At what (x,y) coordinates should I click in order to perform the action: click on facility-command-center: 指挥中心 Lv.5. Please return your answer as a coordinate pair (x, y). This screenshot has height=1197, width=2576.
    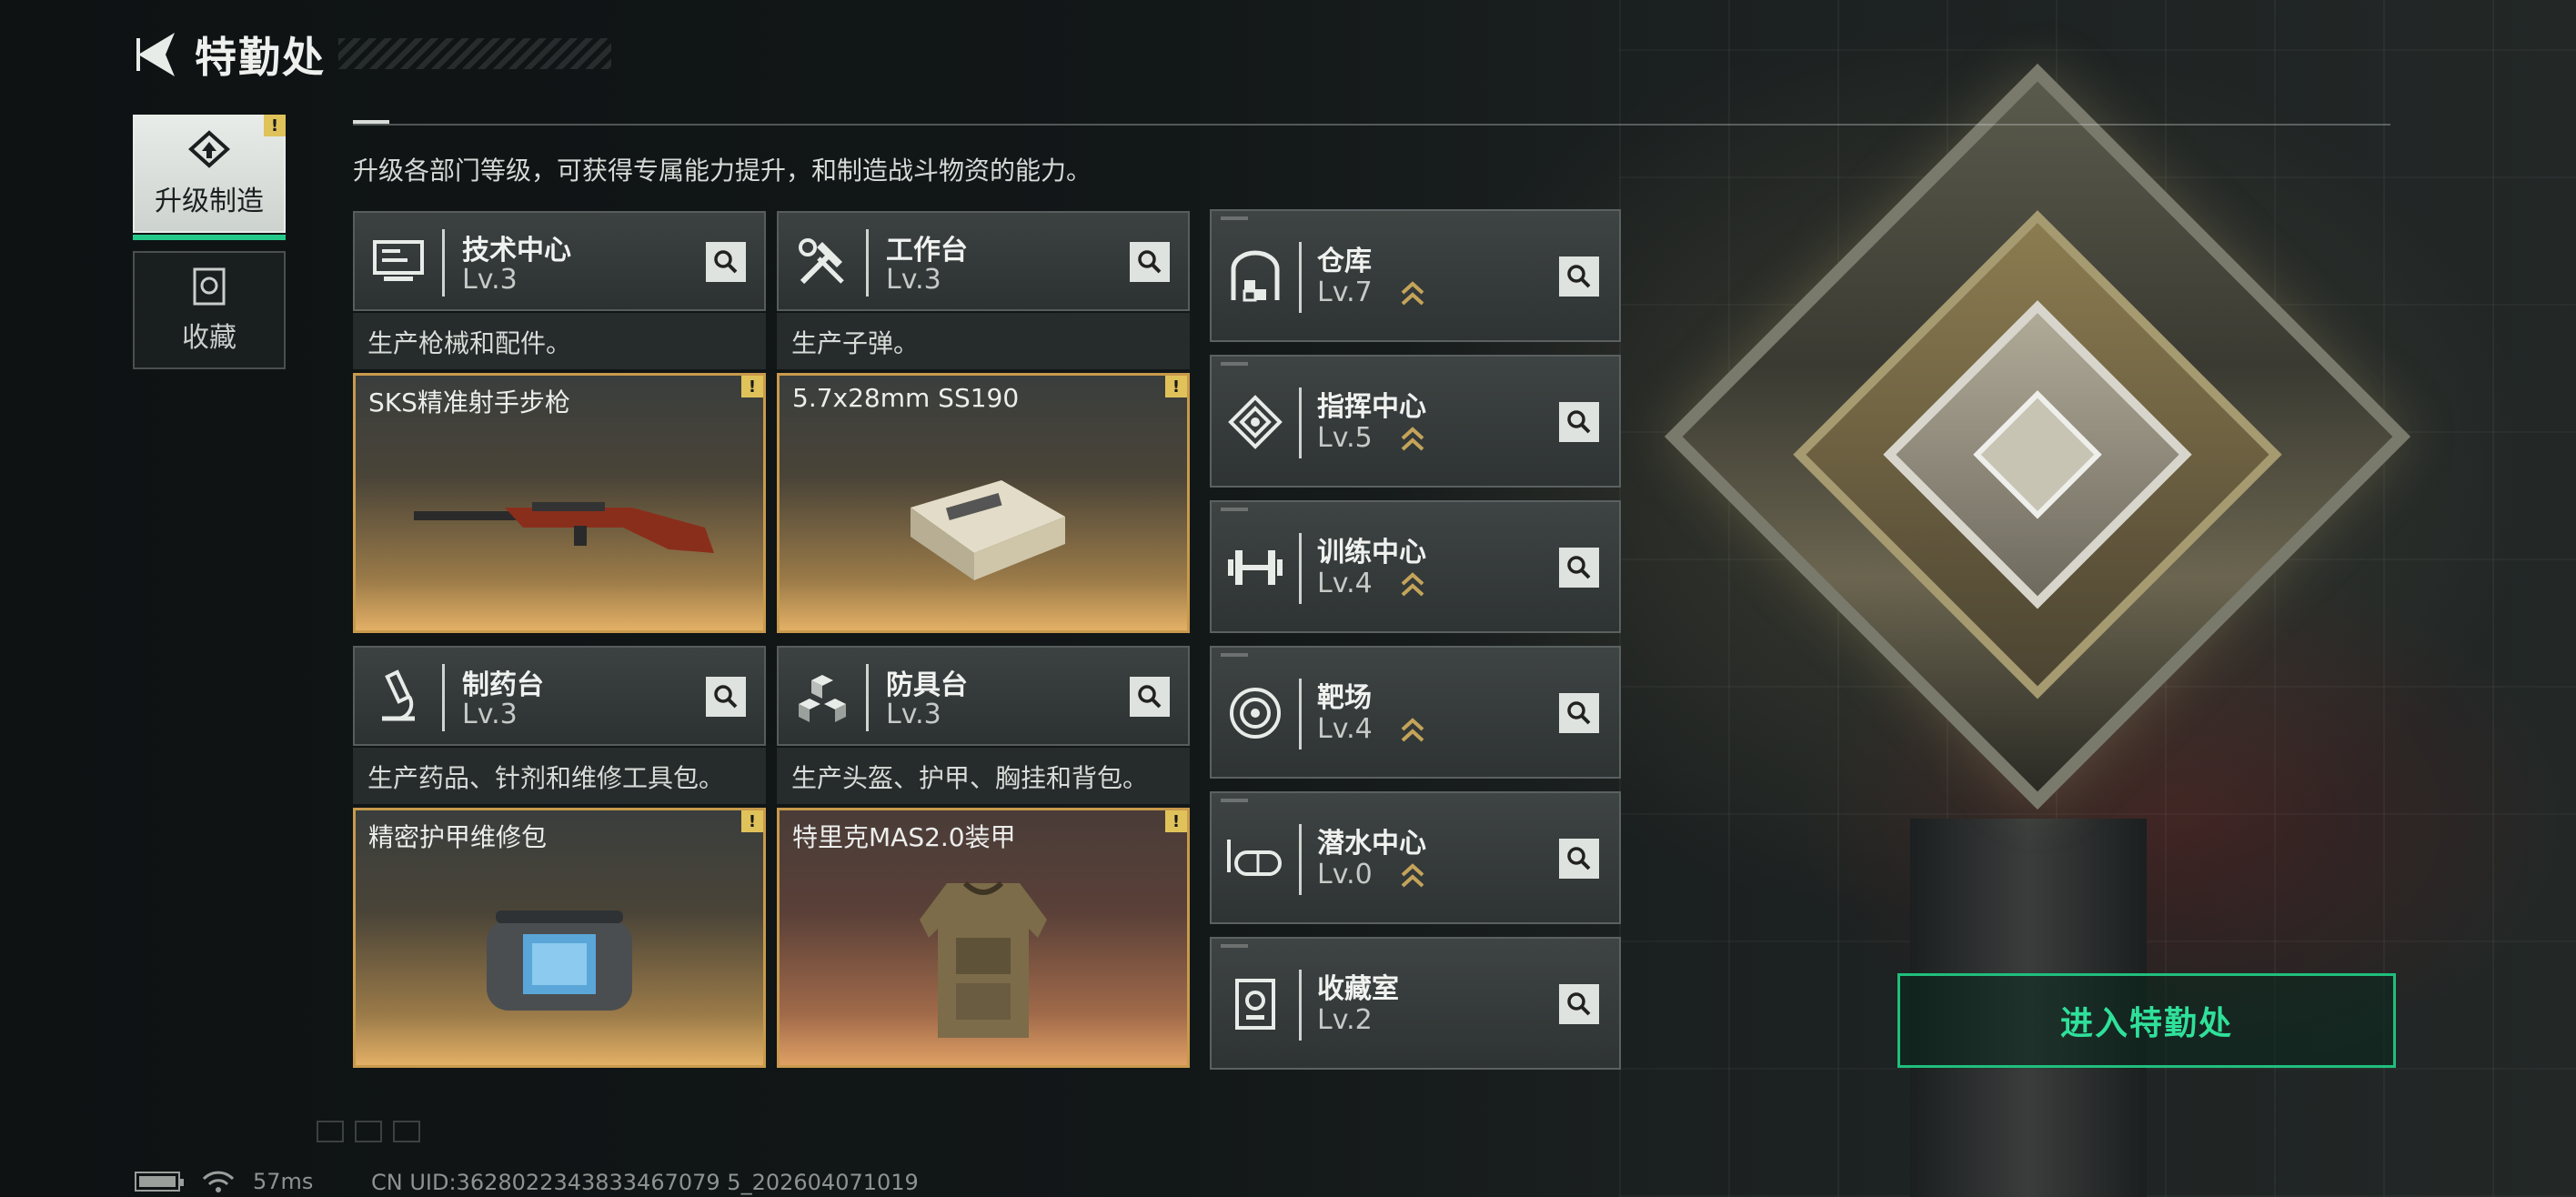
    Looking at the image, I should click on (1415, 421).